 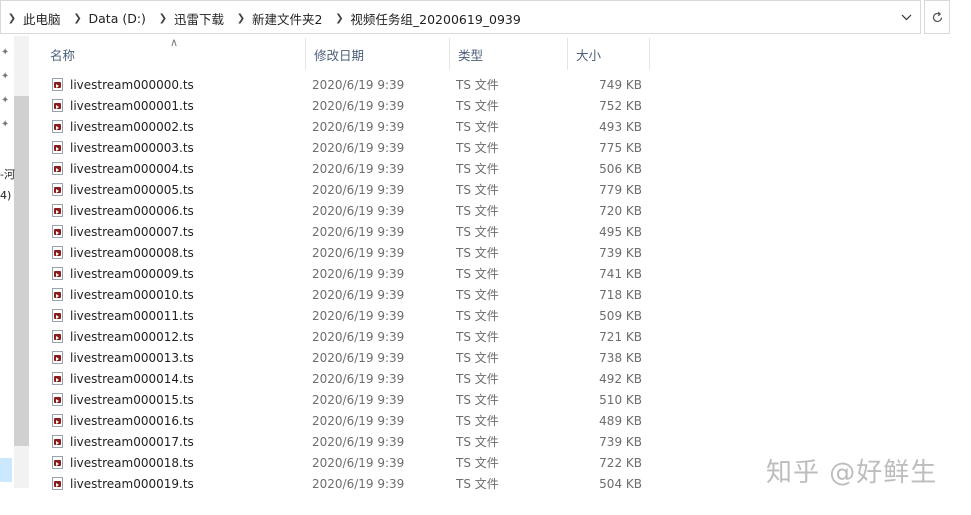 I want to click on breadcrumb-this-pc: 此电脑, so click(x=43, y=18).